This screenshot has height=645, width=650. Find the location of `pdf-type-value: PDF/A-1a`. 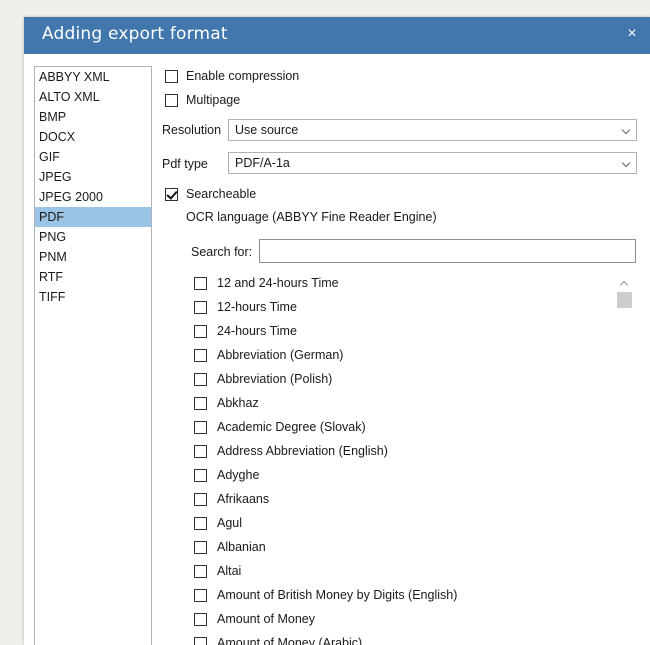

pdf-type-value: PDF/A-1a is located at coordinates (262, 163).